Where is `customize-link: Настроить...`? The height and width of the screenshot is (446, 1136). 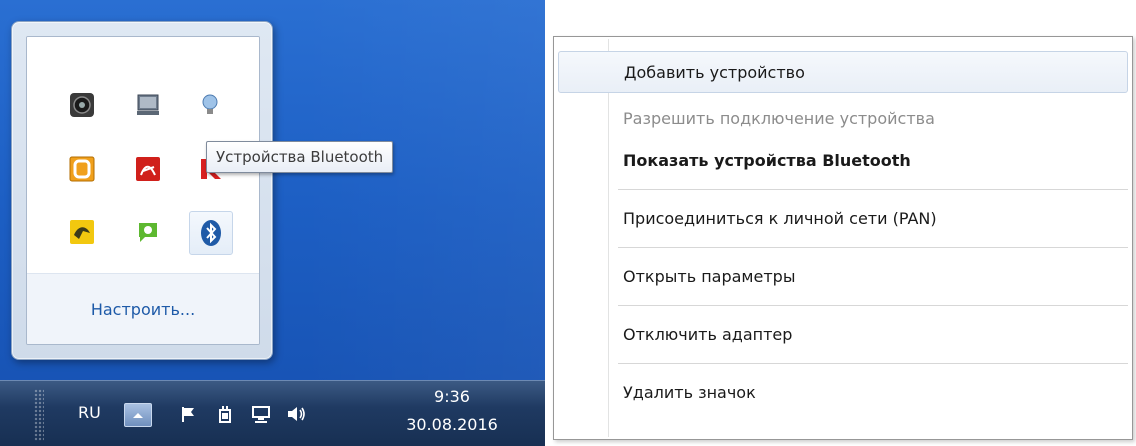
customize-link: Настроить... is located at coordinates (143, 309).